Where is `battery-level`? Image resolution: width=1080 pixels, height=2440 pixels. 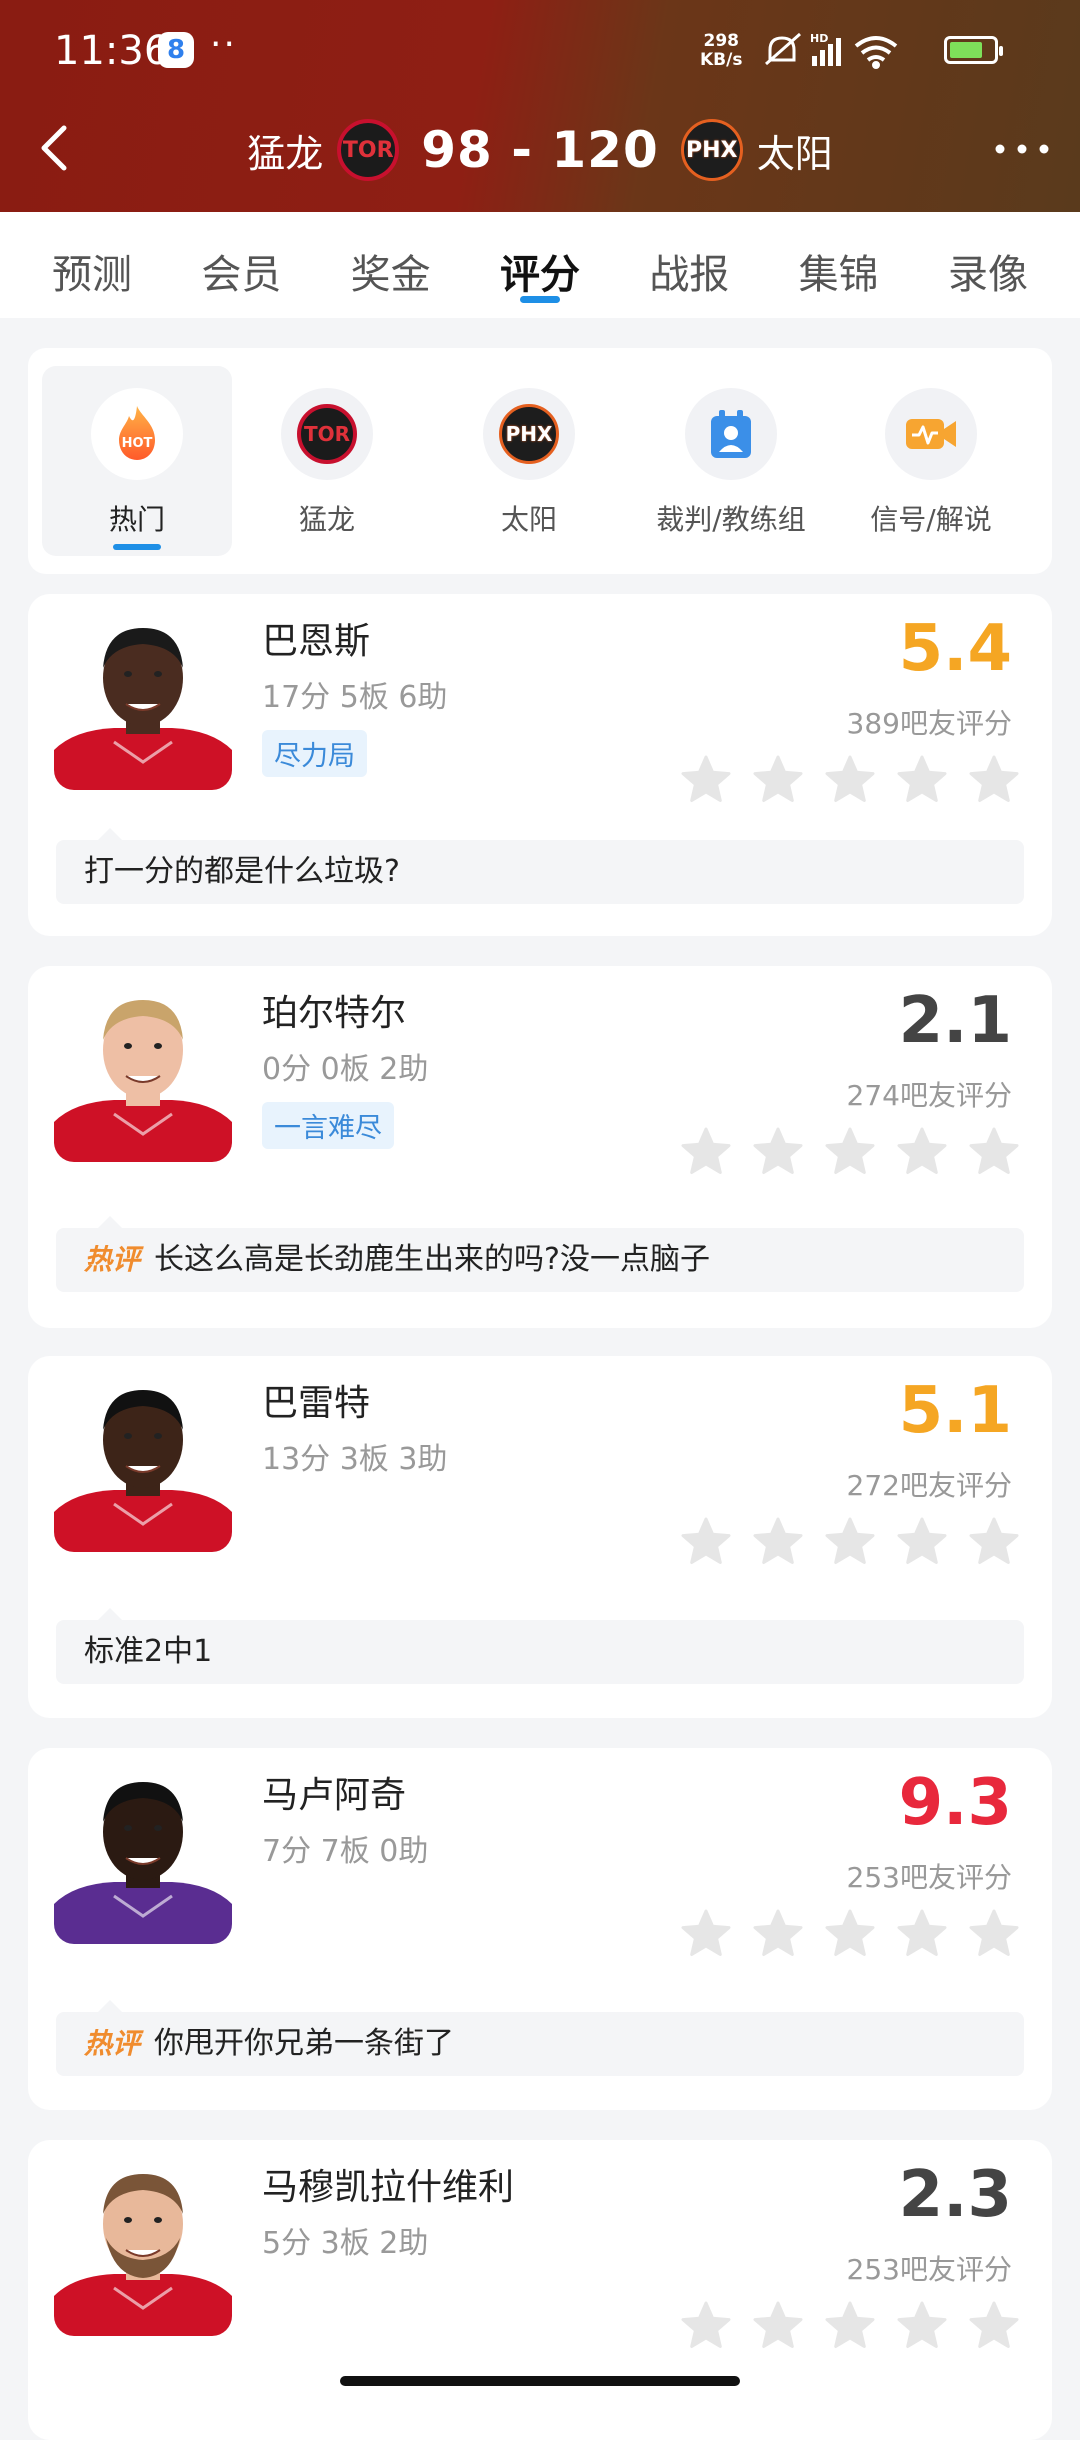
battery-level is located at coordinates (966, 50).